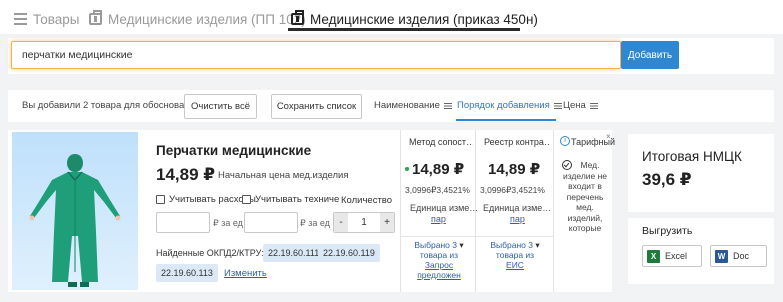  What do you see at coordinates (234, 150) in the screenshot?
I see `product-name: Перчатки медицинские` at bounding box center [234, 150].